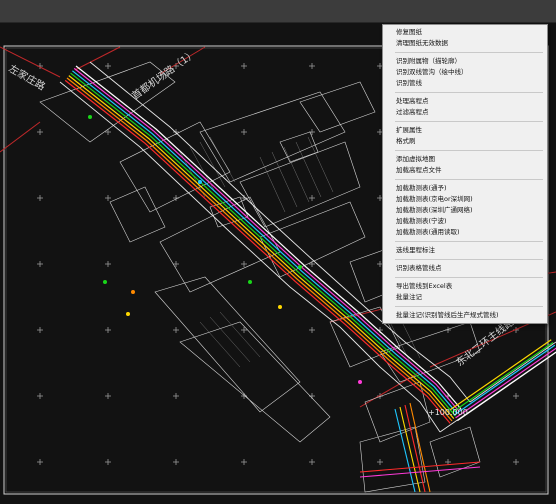 The height and width of the screenshot is (504, 556). Describe the element at coordinates (465, 61) in the screenshot. I see `menu-item: 识别附属物（描轮廓）` at that location.